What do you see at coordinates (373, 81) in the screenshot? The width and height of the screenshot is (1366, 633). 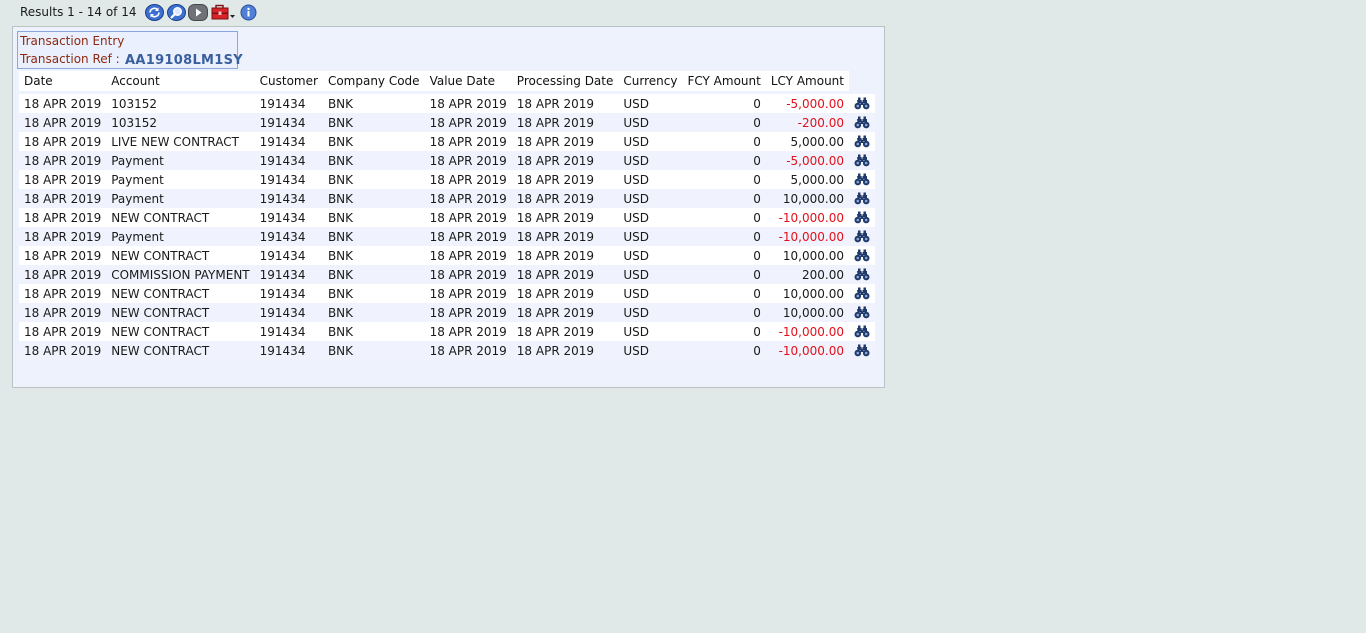 I see `col-company-code: Company Code` at bounding box center [373, 81].